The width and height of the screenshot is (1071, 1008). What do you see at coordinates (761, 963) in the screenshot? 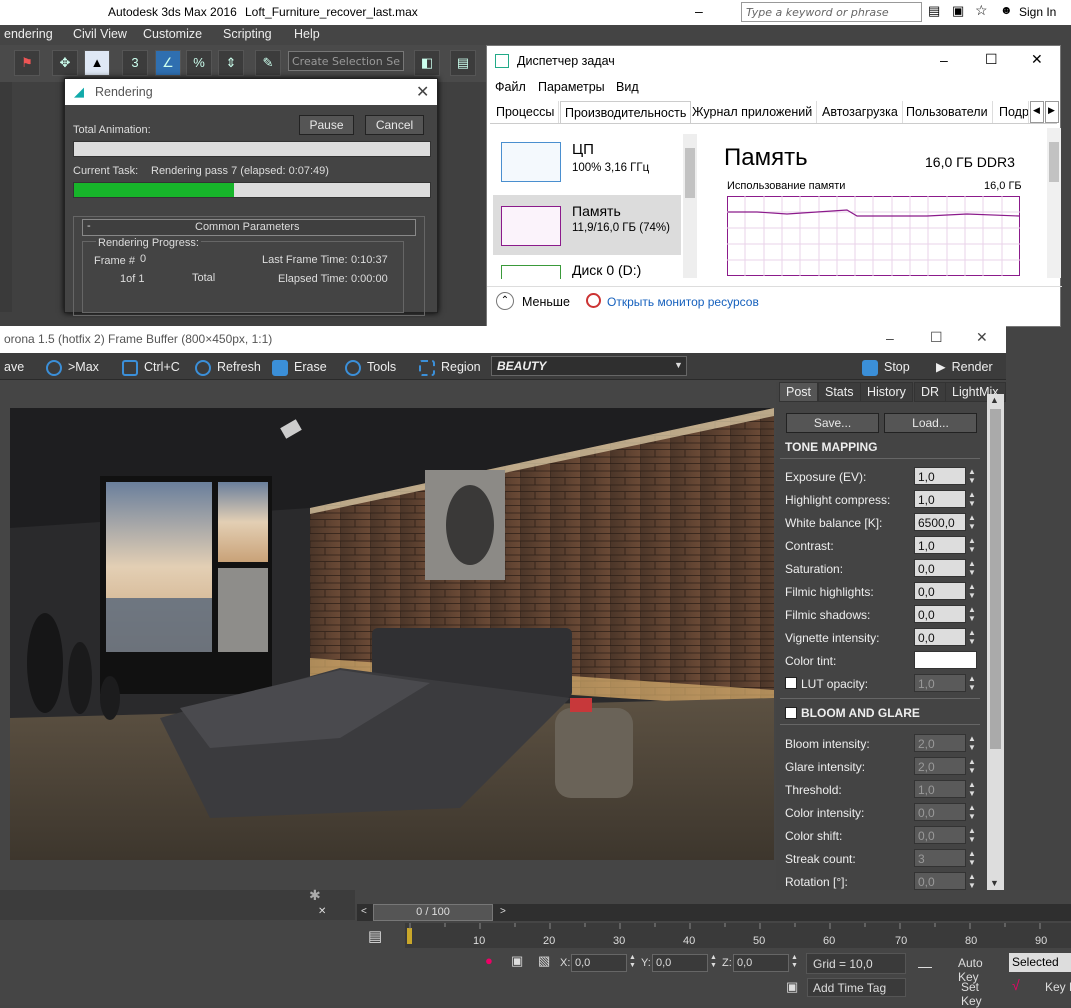
I see `z-field: 0,0` at bounding box center [761, 963].